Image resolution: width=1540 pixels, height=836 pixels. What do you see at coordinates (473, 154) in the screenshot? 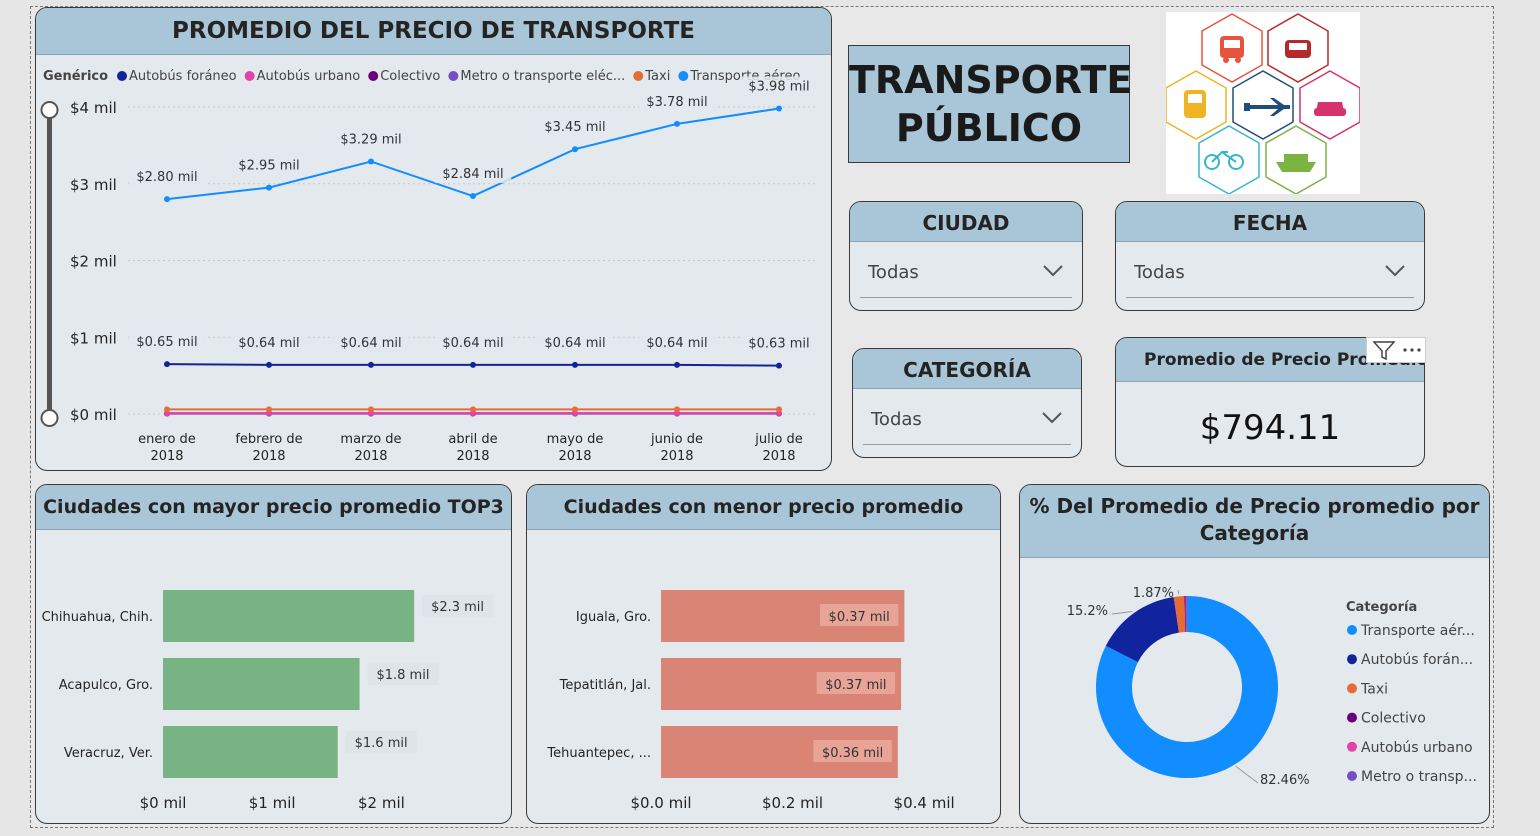
I see `series-line` at bounding box center [473, 154].